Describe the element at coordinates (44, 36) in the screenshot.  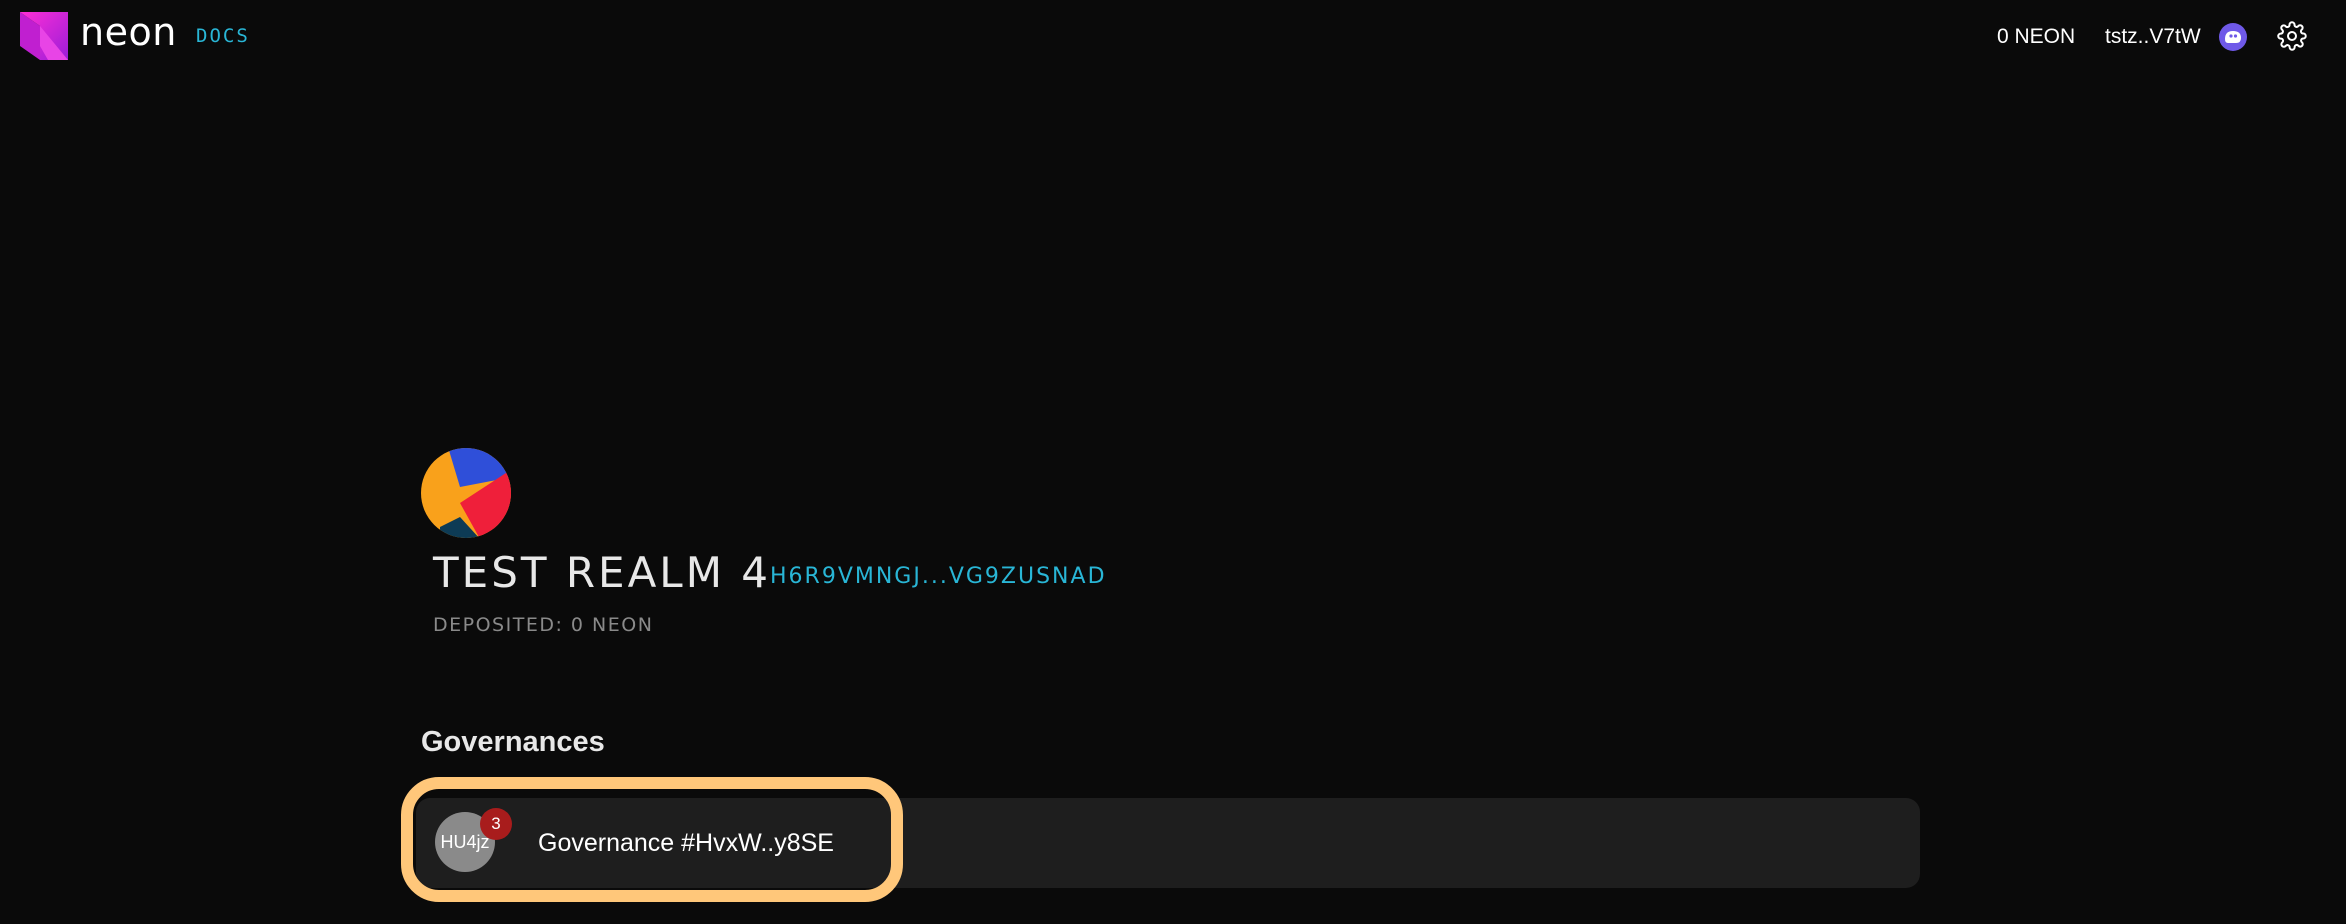
I see `neon-logo-icon` at that location.